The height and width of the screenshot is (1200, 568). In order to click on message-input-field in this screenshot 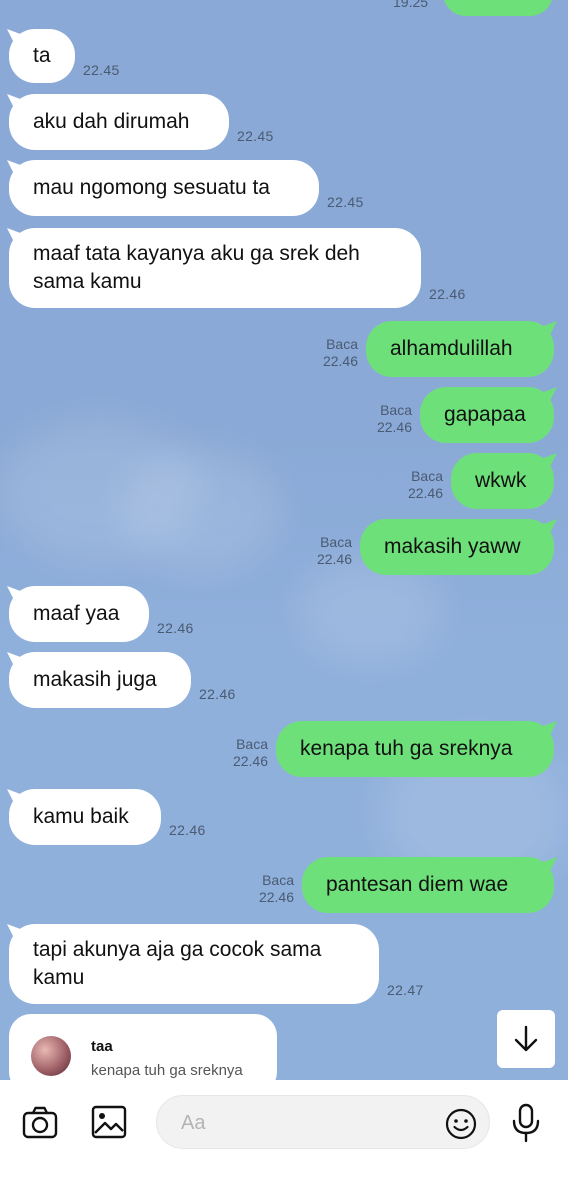, I will do `click(323, 1122)`.